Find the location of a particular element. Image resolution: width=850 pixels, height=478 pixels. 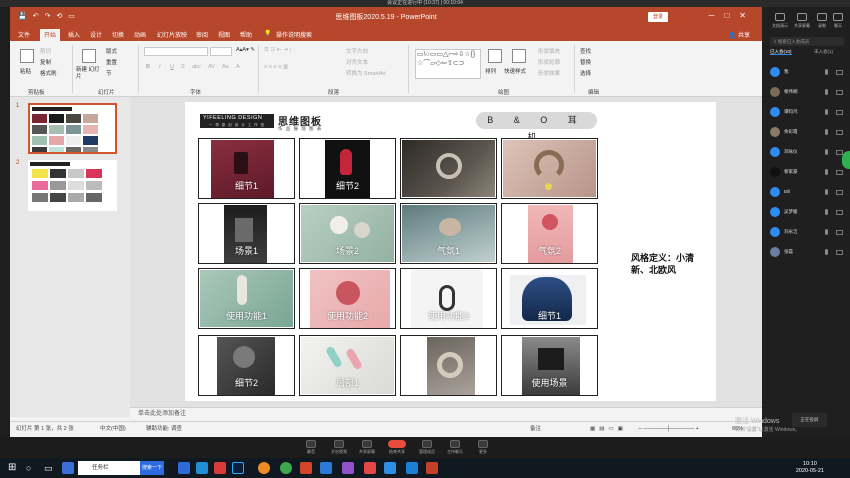

arrange-icon is located at coordinates (495, 56).